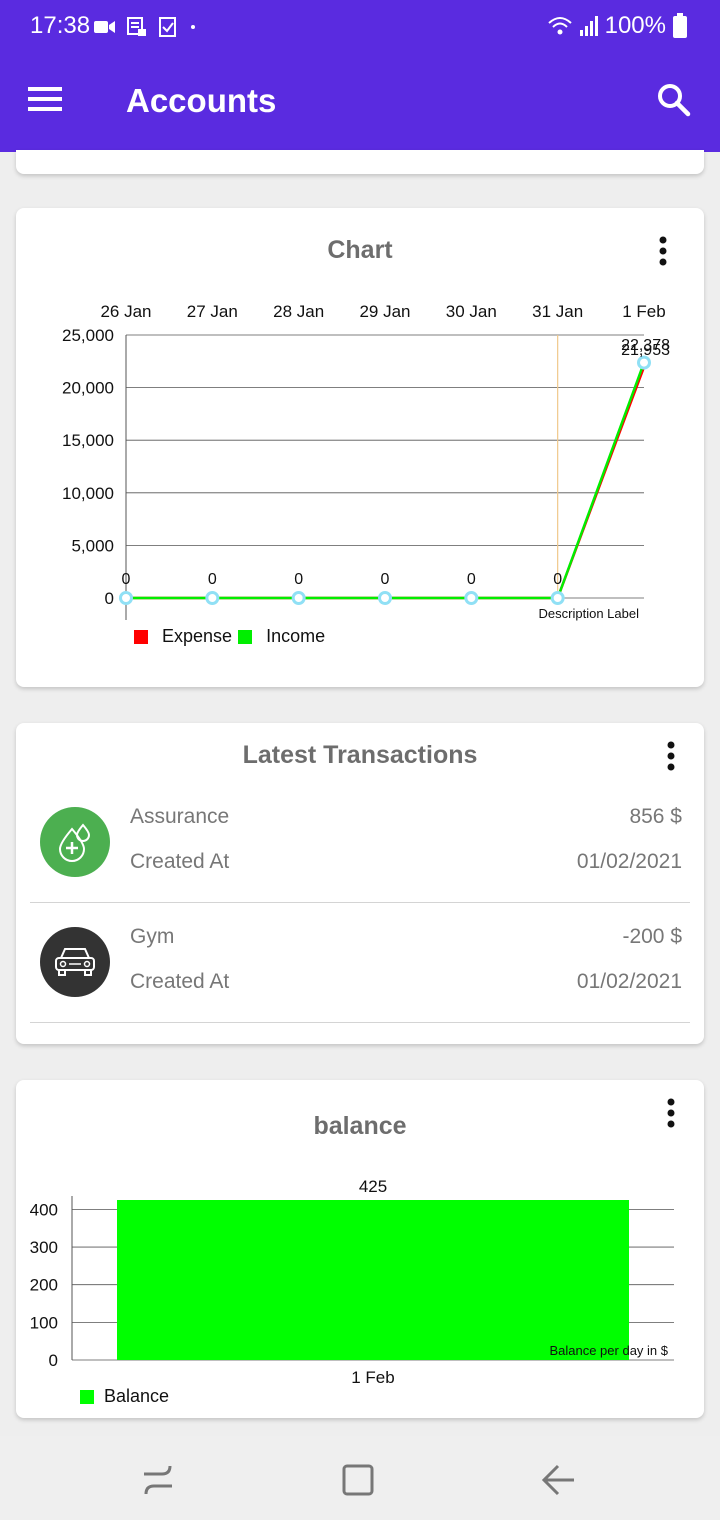 The width and height of the screenshot is (720, 1520). I want to click on y-tick-label: 400, so click(44, 1209).